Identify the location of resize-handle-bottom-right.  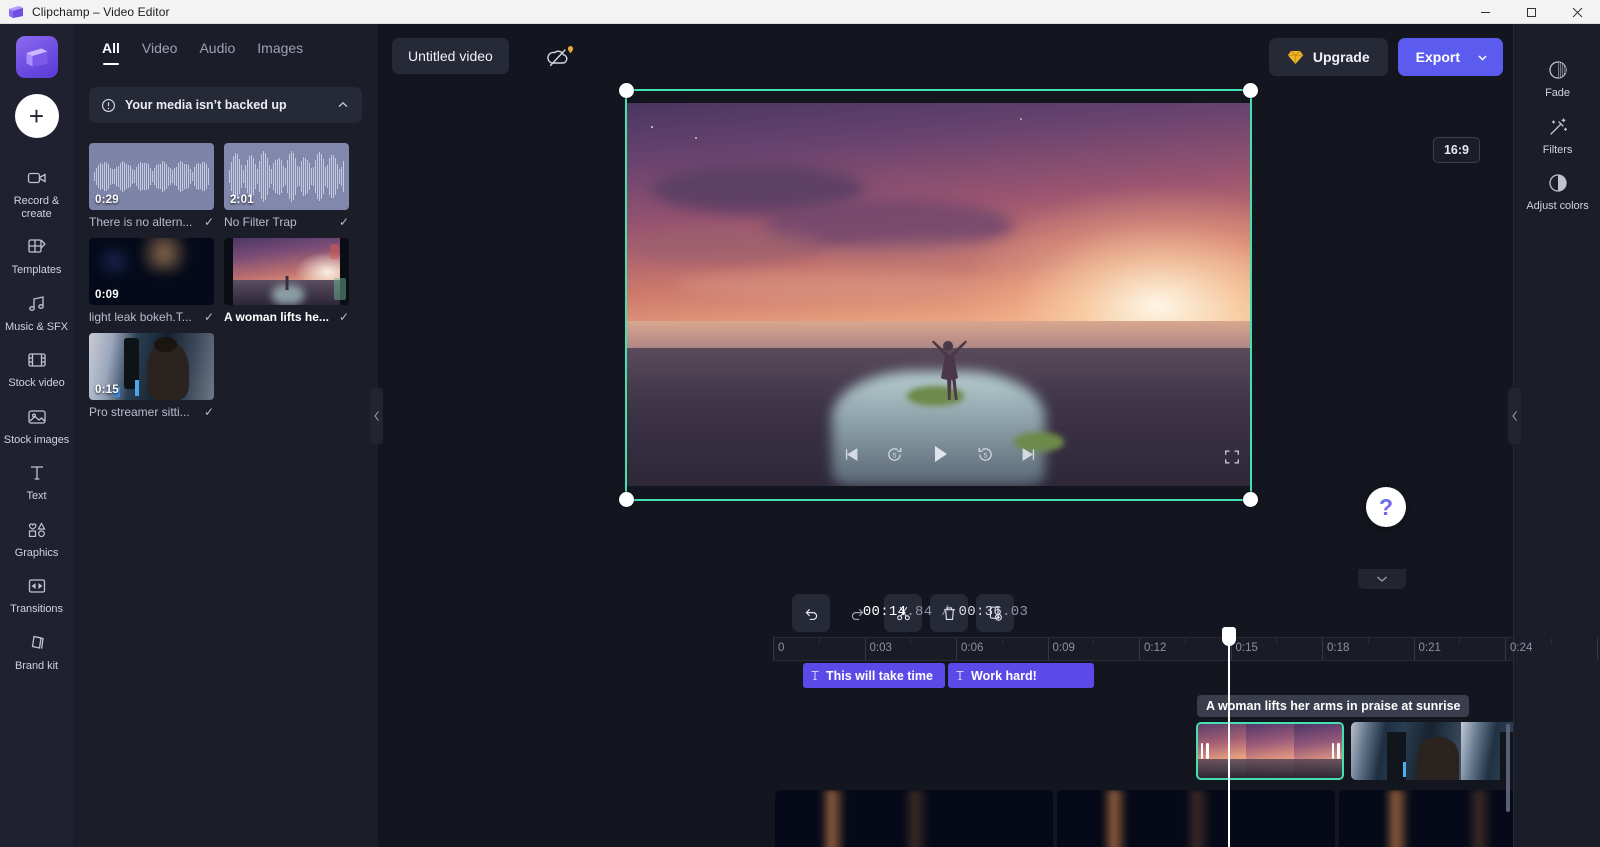
(1250, 499).